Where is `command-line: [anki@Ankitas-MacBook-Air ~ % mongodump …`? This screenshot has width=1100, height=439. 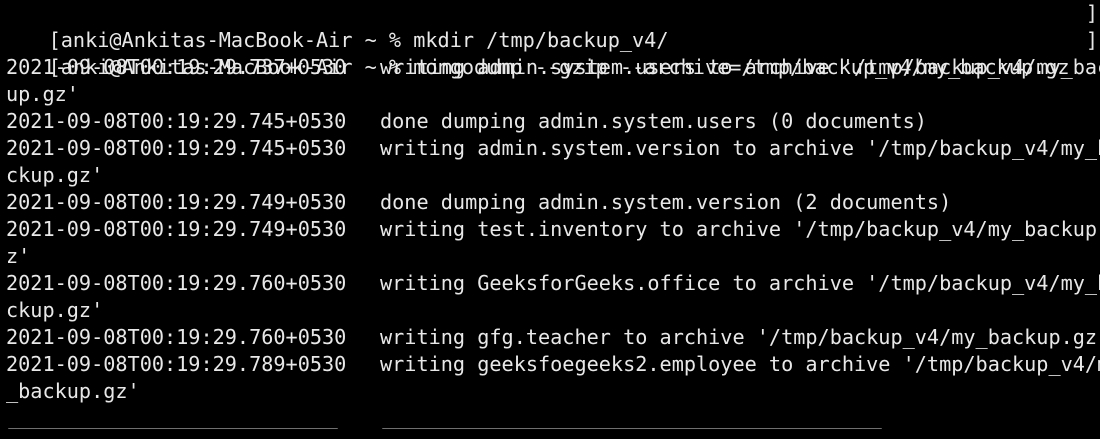
command-line: [anki@Ankitas-MacBook-Air ~ % mongodump … is located at coordinates (550, 53).